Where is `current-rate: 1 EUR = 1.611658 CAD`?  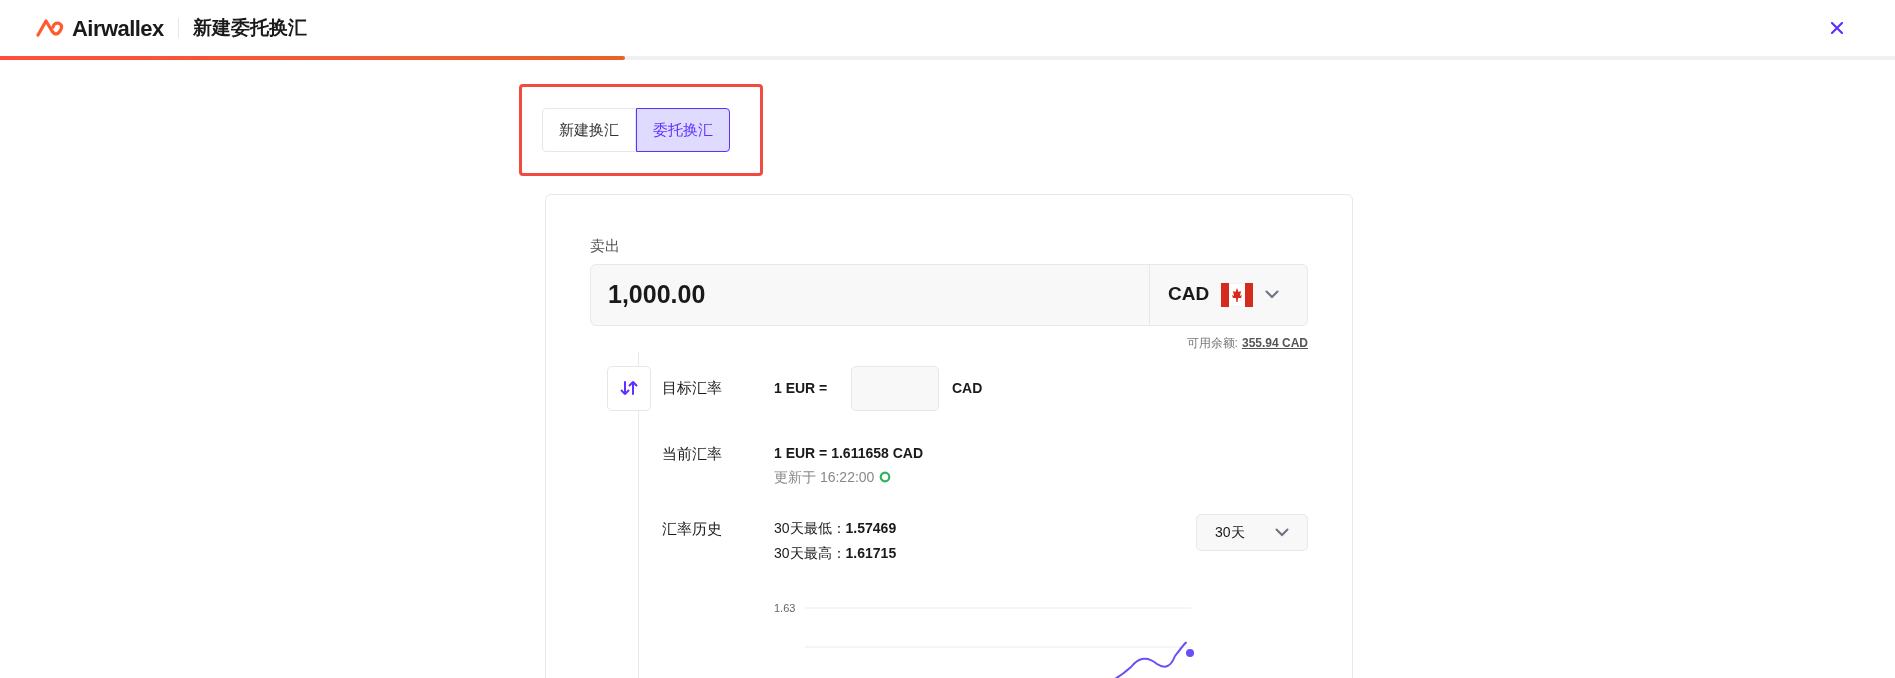
current-rate: 1 EUR = 1.611658 CAD is located at coordinates (849, 453).